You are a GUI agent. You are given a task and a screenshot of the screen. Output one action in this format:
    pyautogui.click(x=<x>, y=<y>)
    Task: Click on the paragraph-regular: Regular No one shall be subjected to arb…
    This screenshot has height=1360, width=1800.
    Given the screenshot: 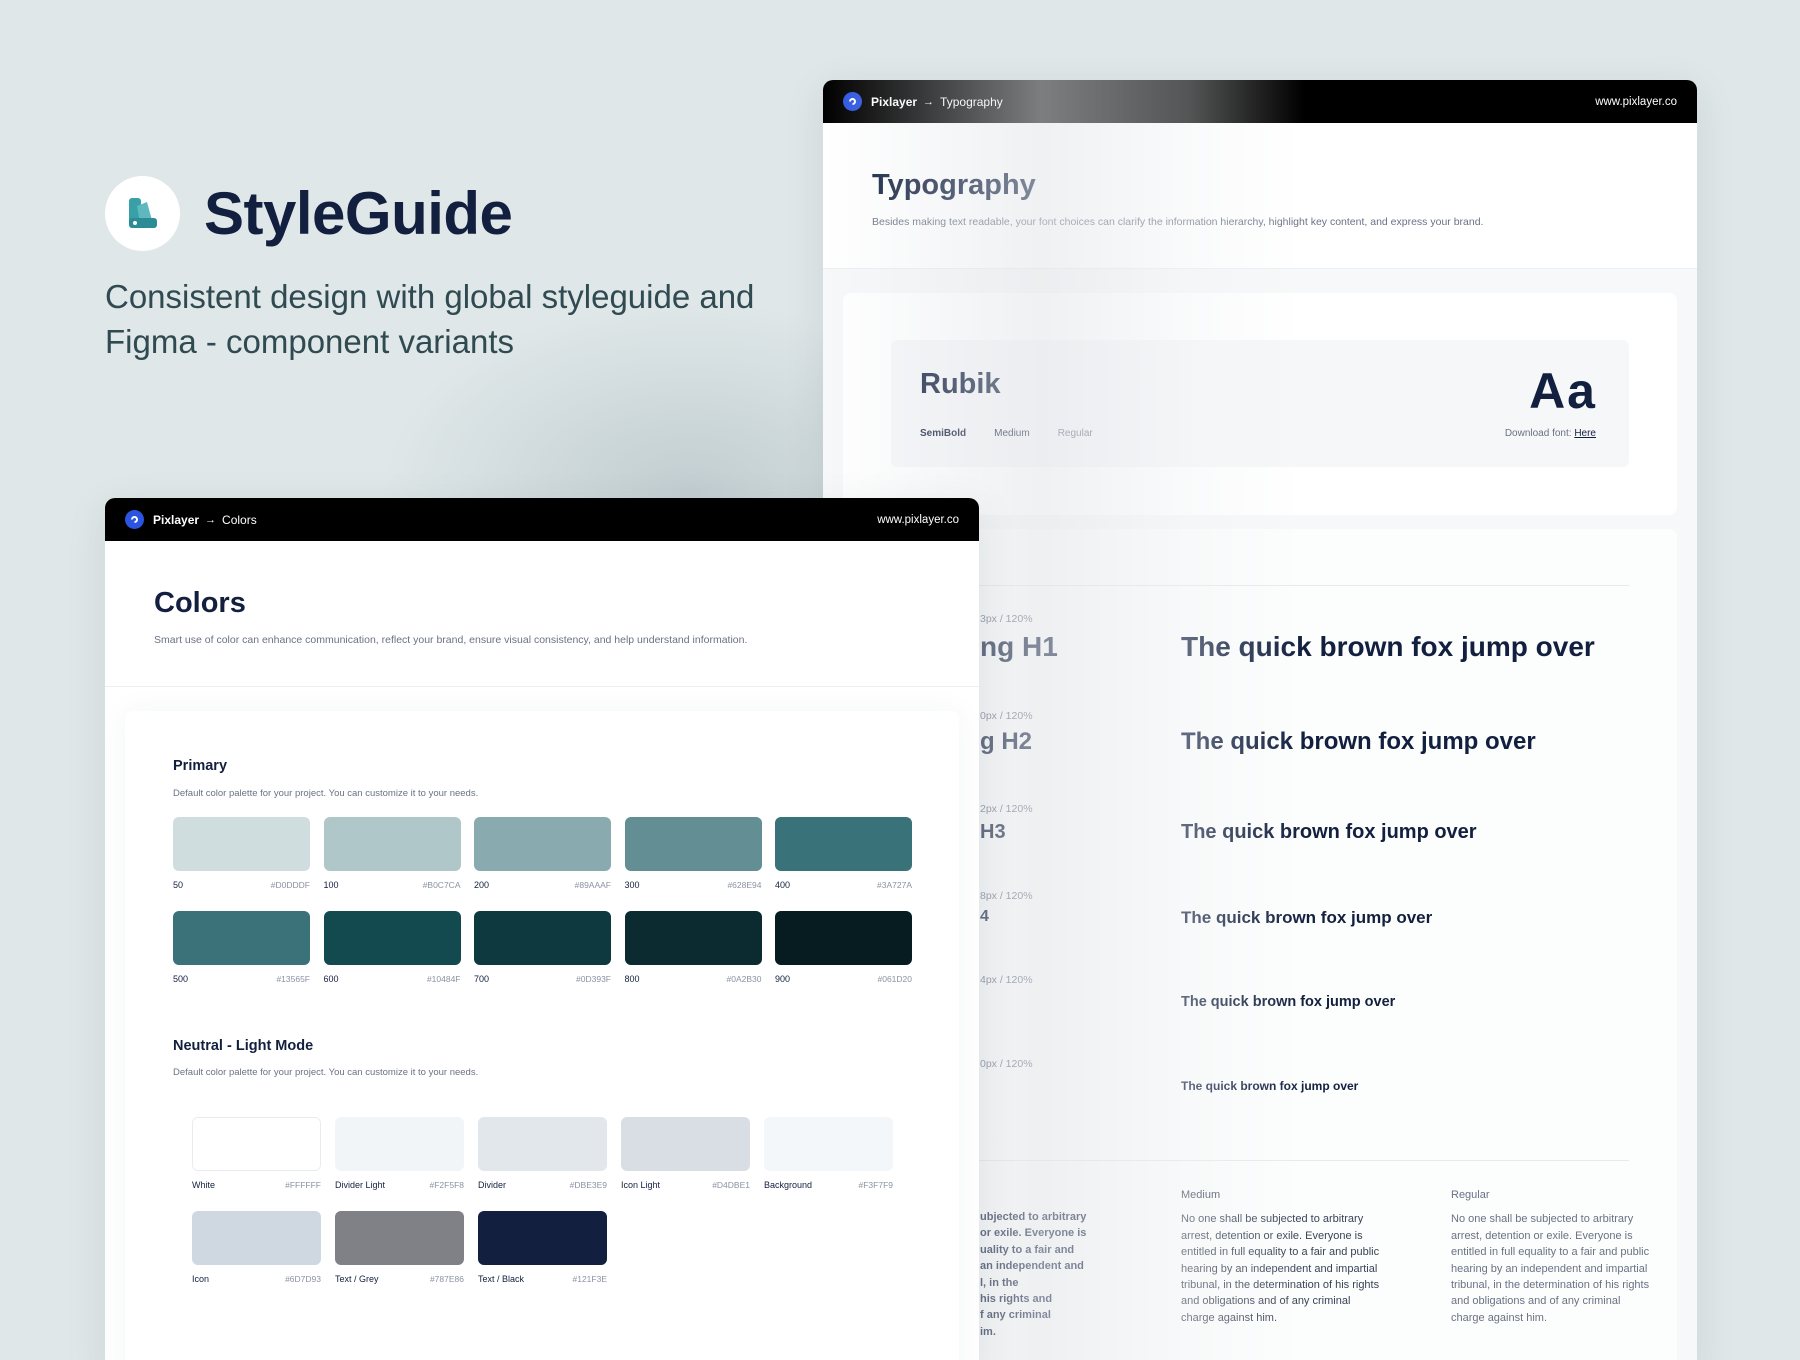 What is the action you would take?
    pyautogui.click(x=1551, y=1256)
    